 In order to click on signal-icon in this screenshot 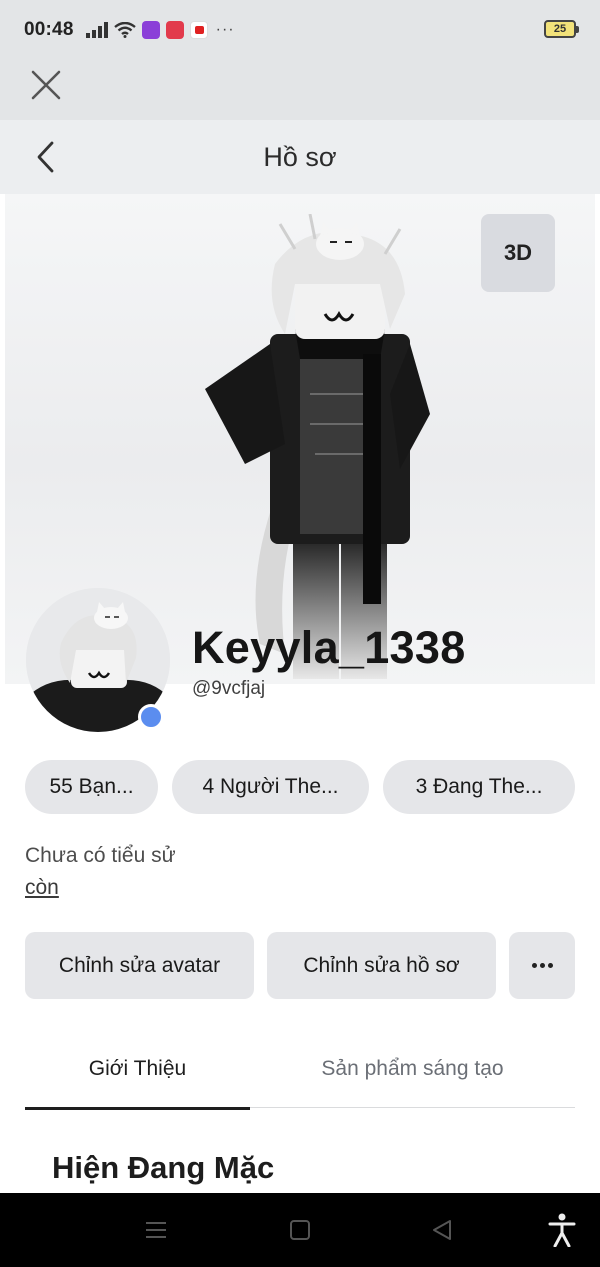, I will do `click(96, 30)`.